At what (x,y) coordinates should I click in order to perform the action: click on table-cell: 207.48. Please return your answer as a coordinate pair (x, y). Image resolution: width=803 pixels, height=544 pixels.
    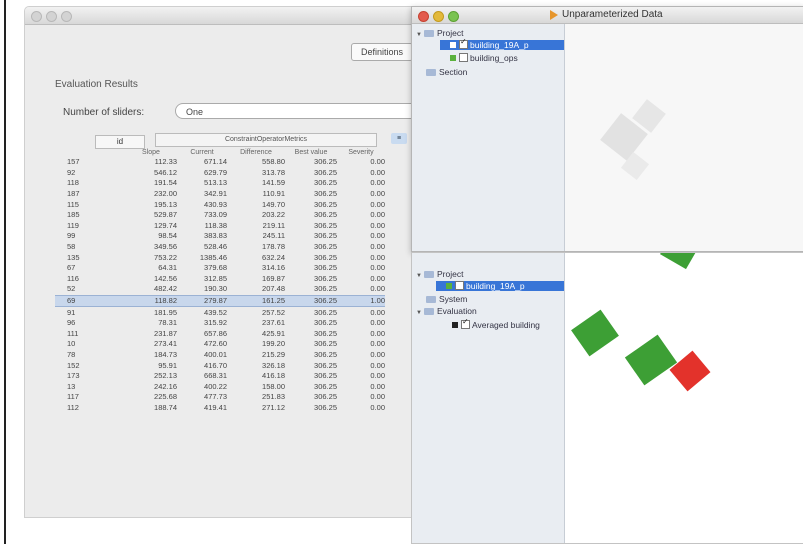
    Looking at the image, I should click on (273, 289).